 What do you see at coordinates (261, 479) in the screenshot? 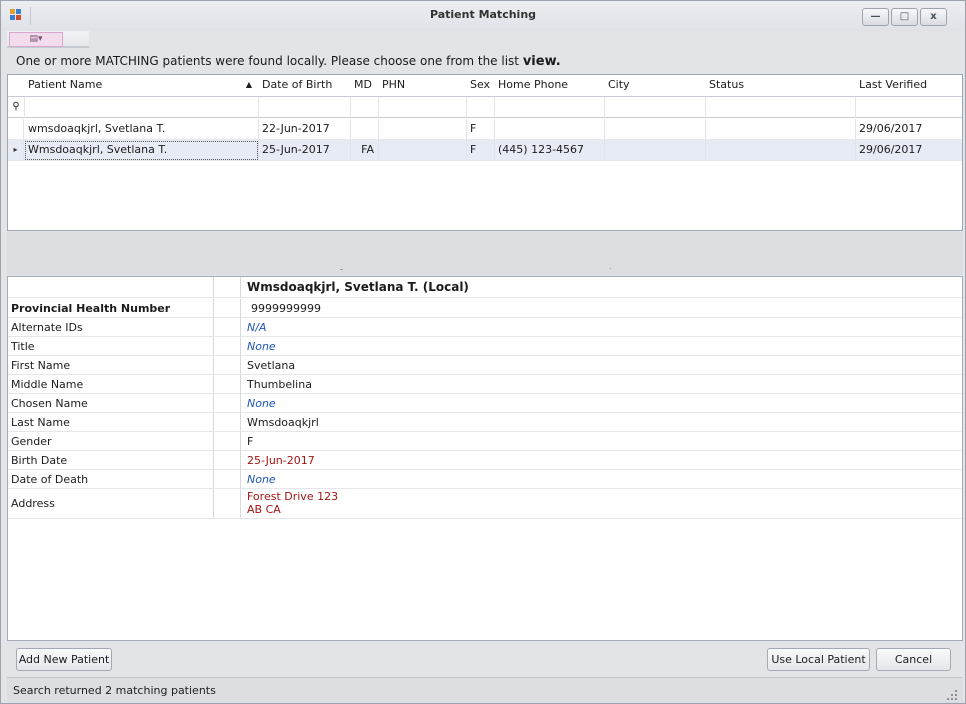
I see `detail-value-date-of-death: None` at bounding box center [261, 479].